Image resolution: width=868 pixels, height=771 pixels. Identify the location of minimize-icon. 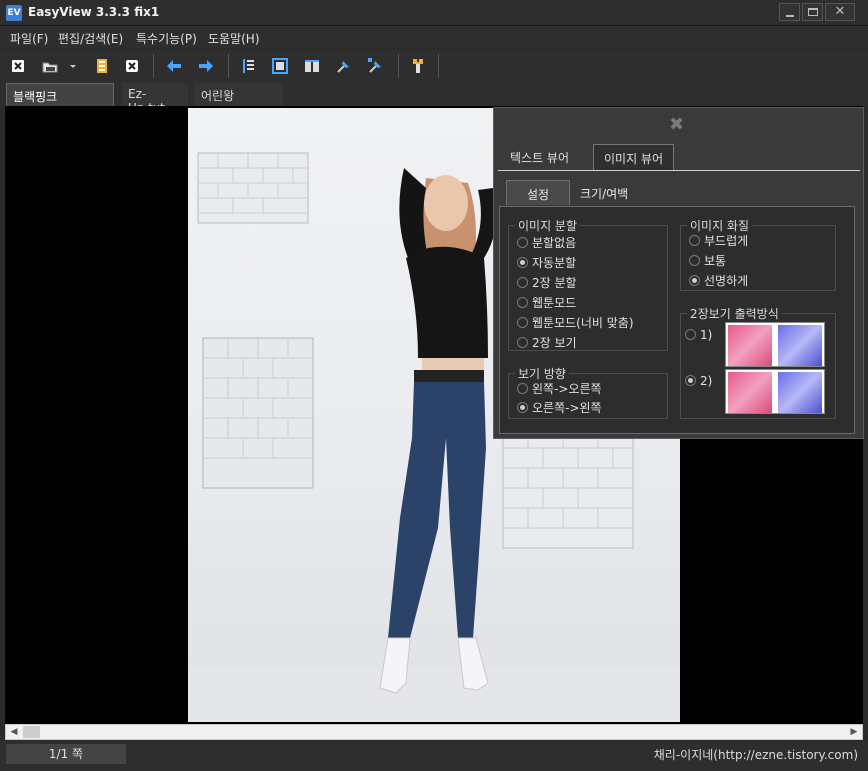
(790, 16).